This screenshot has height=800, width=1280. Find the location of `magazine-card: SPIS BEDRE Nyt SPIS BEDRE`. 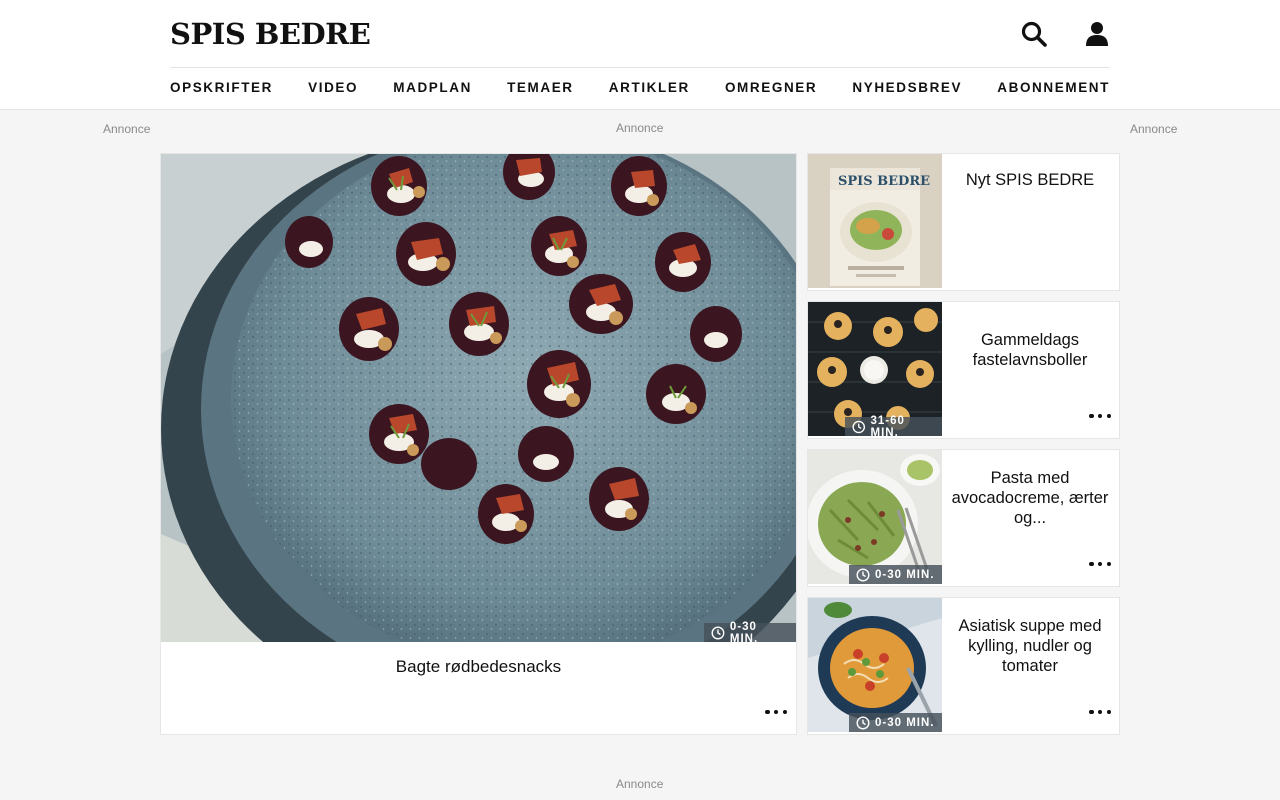

magazine-card: SPIS BEDRE Nyt SPIS BEDRE is located at coordinates (963, 222).